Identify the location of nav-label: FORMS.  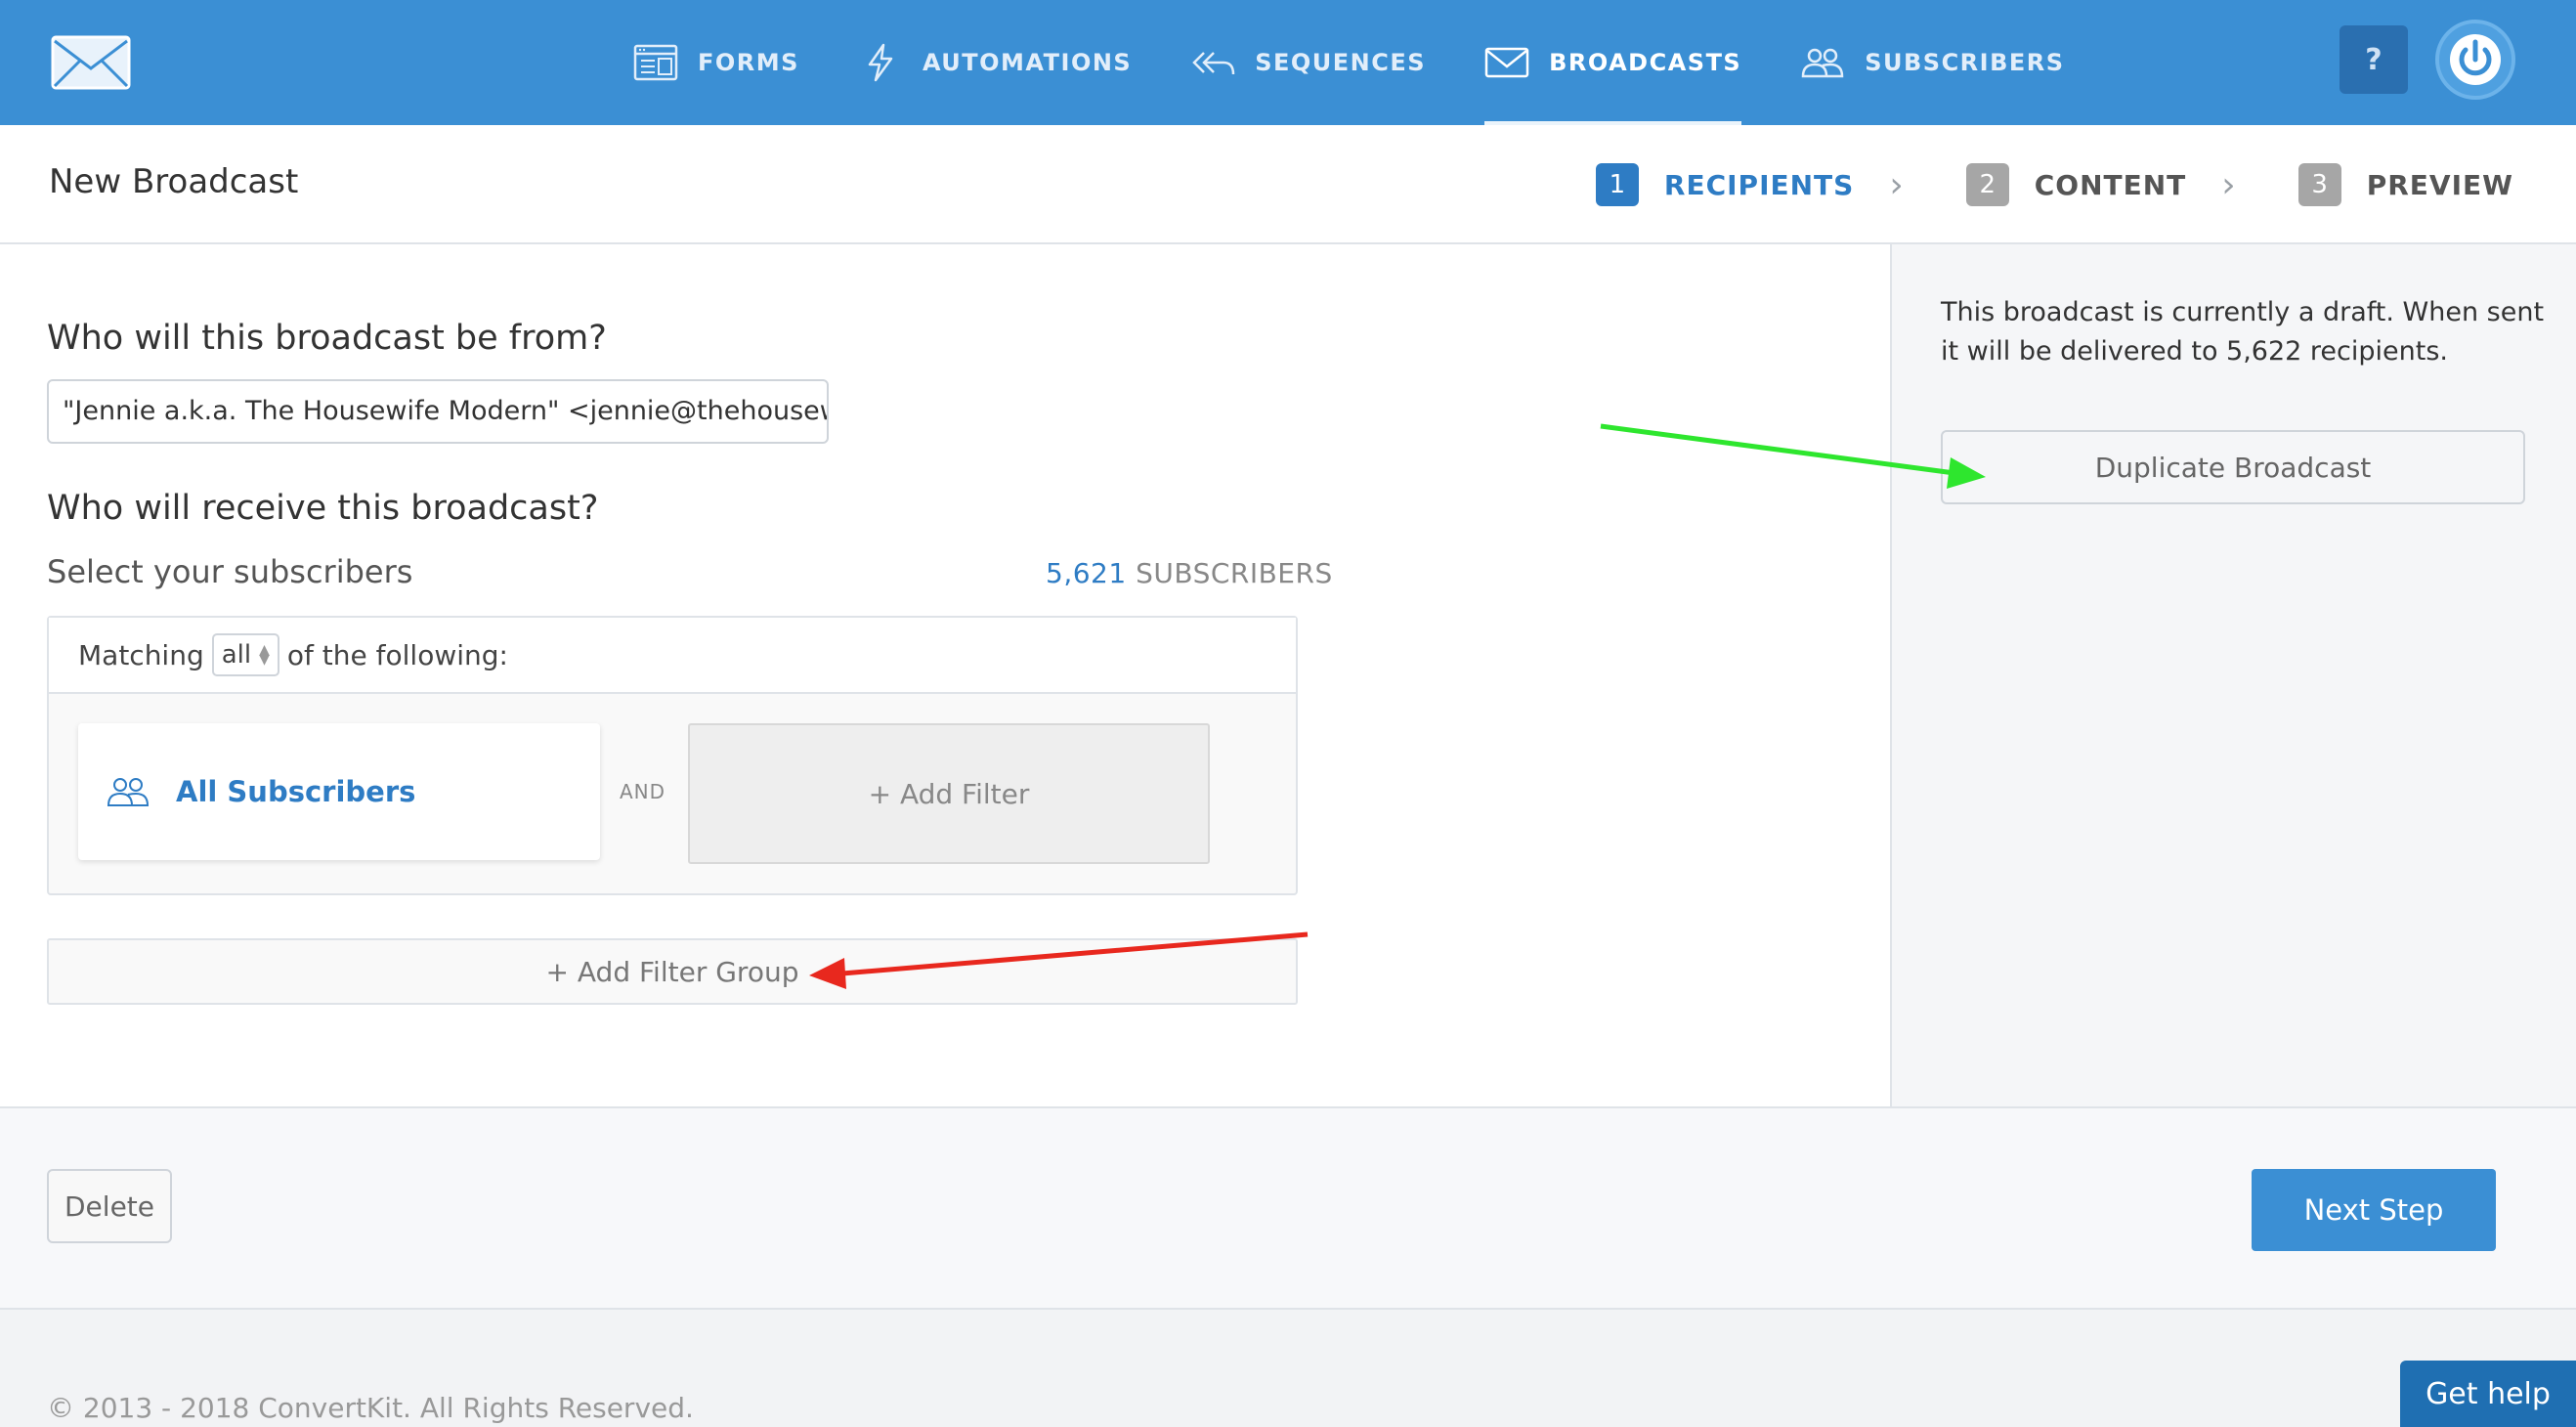
(749, 62).